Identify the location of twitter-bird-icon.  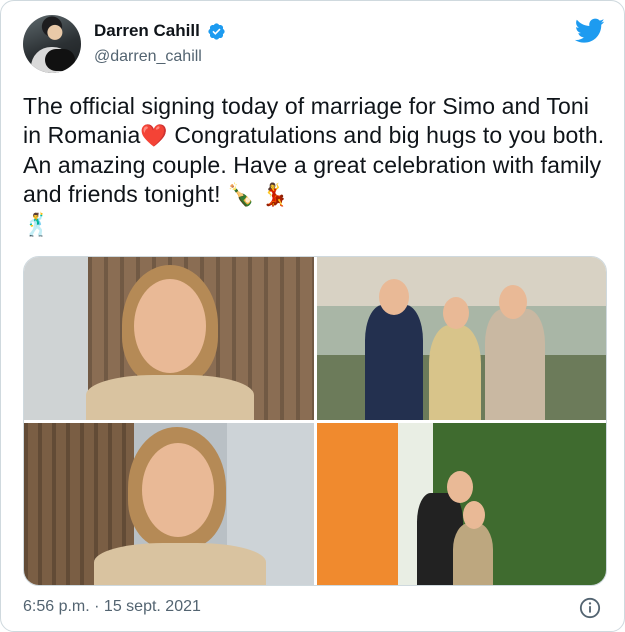
(590, 31).